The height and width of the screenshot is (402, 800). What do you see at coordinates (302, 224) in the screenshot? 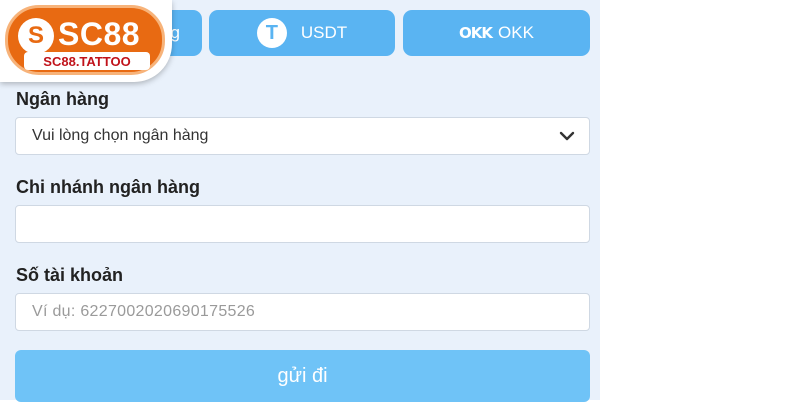
I see `branch-input` at bounding box center [302, 224].